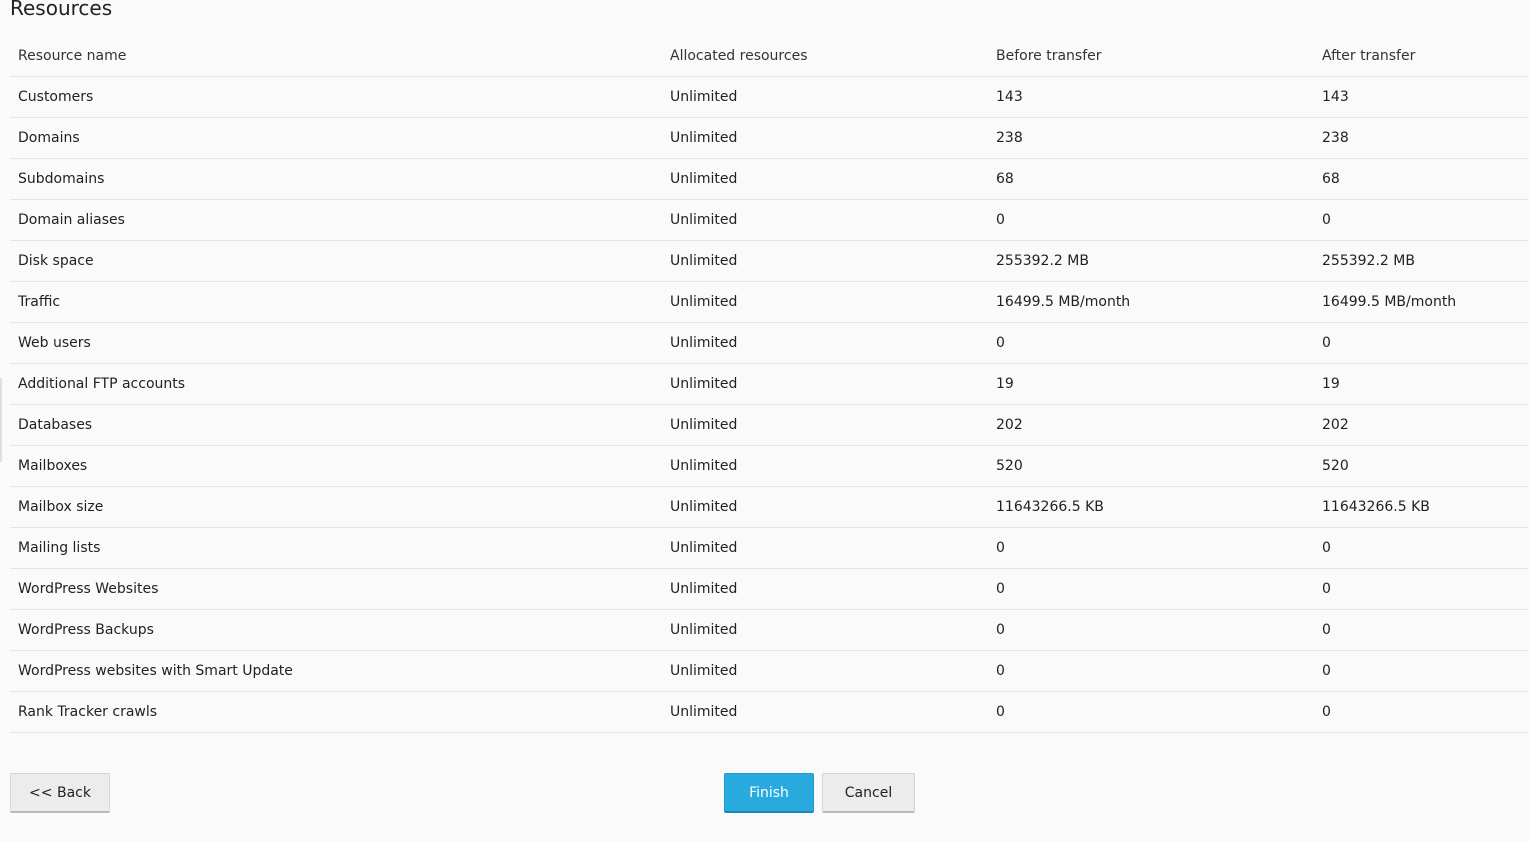 This screenshot has height=842, width=1529. I want to click on cell-after-transfer: 143, so click(1421, 97).